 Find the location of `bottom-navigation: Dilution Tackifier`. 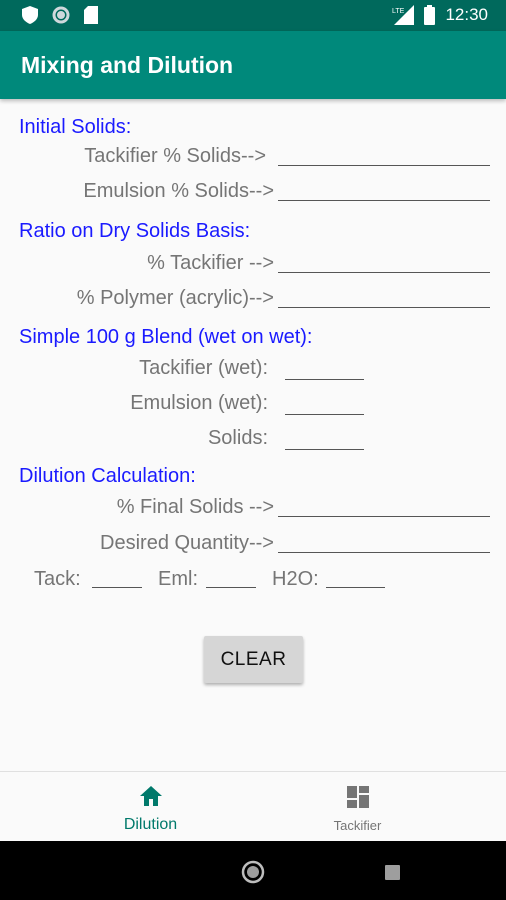

bottom-navigation: Dilution Tackifier is located at coordinates (253, 806).